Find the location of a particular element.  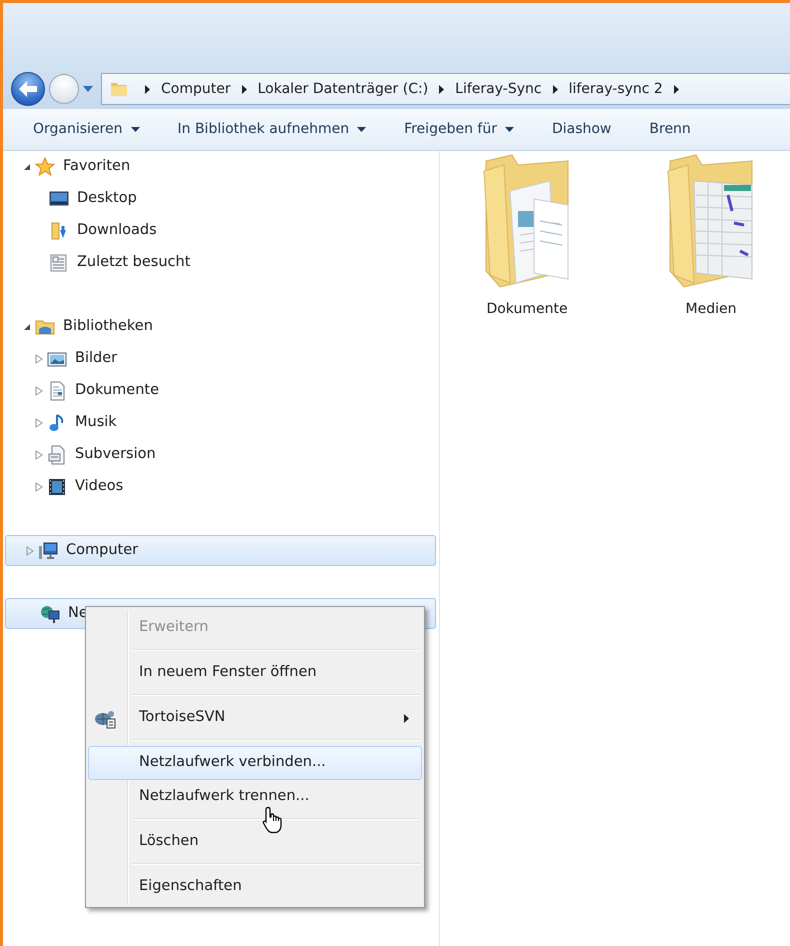

toolbar-button: Diashow is located at coordinates (582, 129).